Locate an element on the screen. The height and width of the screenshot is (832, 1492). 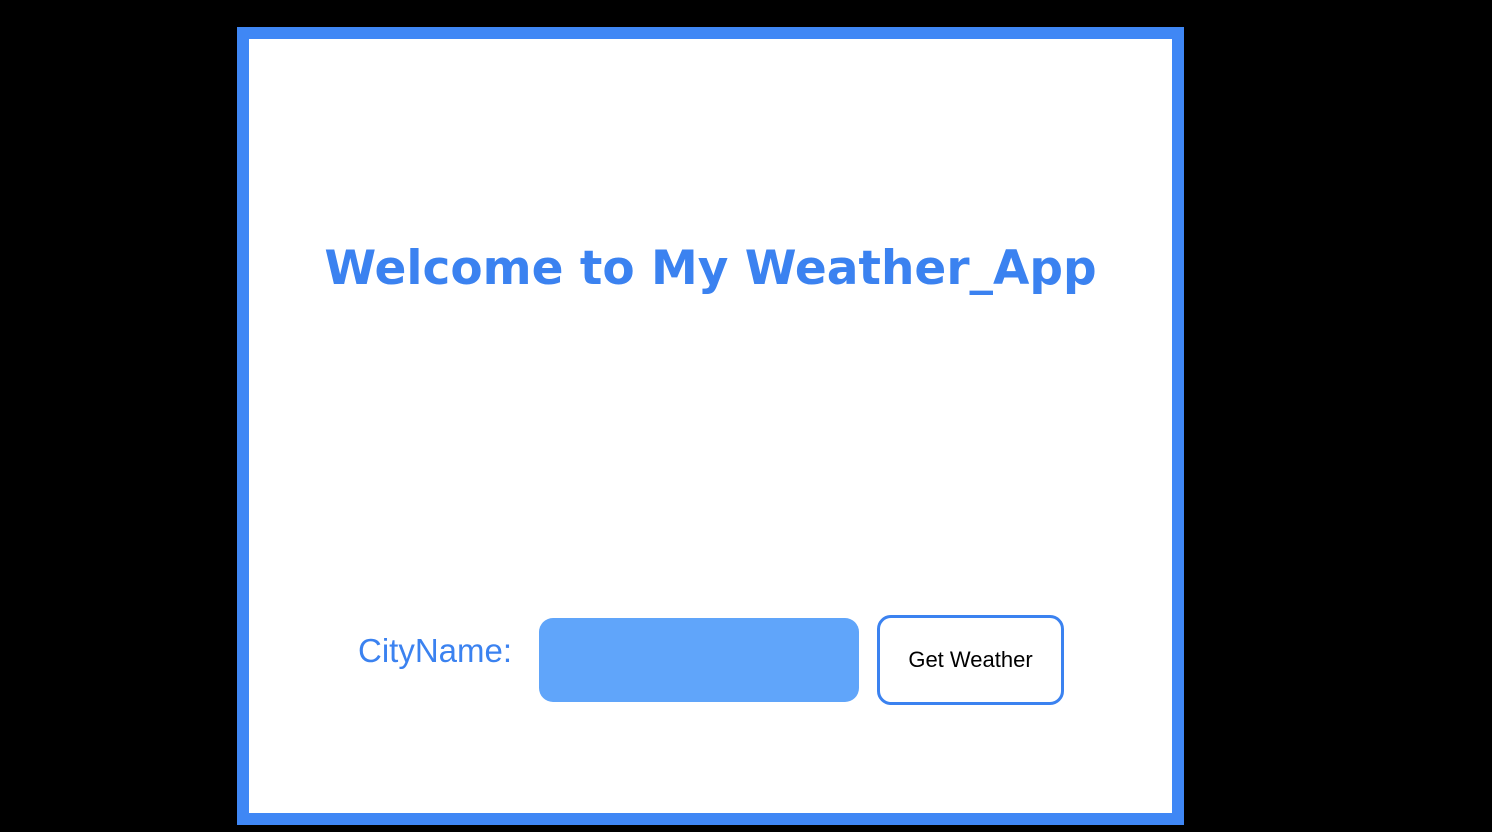
page-title: Welcome to My Weather_App is located at coordinates (710, 268).